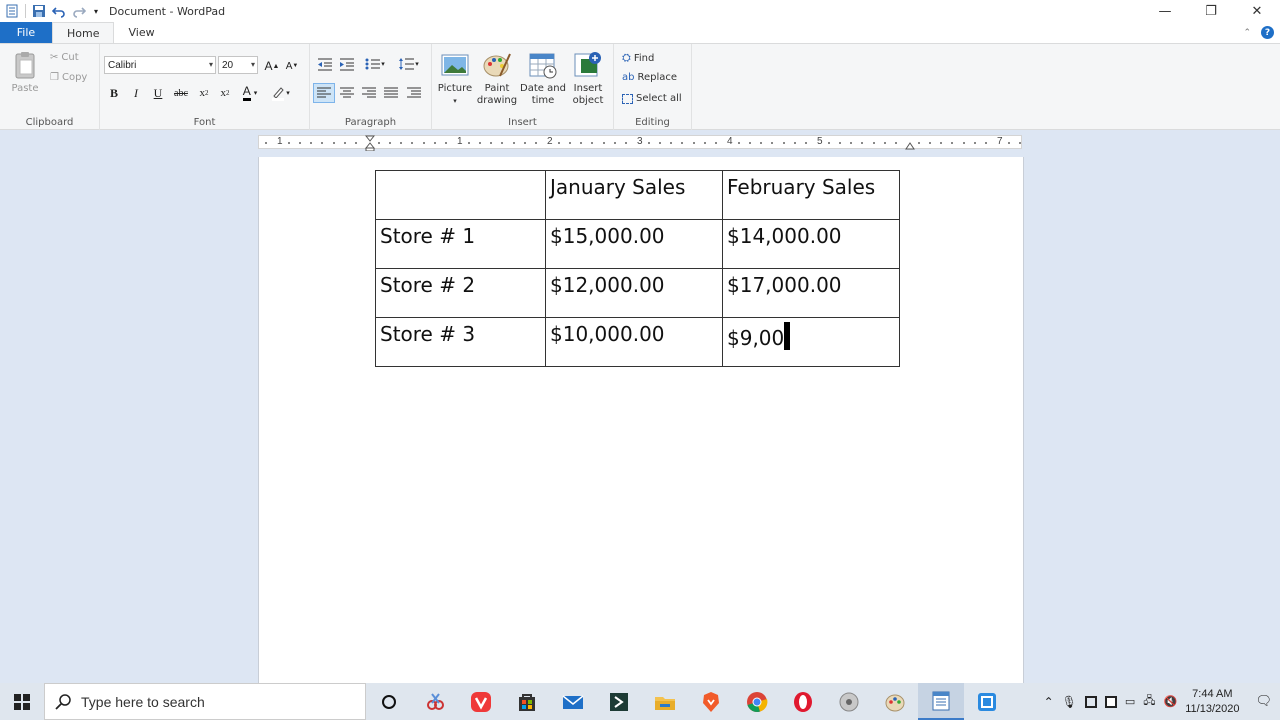 The image size is (1280, 720). What do you see at coordinates (460, 342) in the screenshot?
I see `table-cell: Store # 3` at bounding box center [460, 342].